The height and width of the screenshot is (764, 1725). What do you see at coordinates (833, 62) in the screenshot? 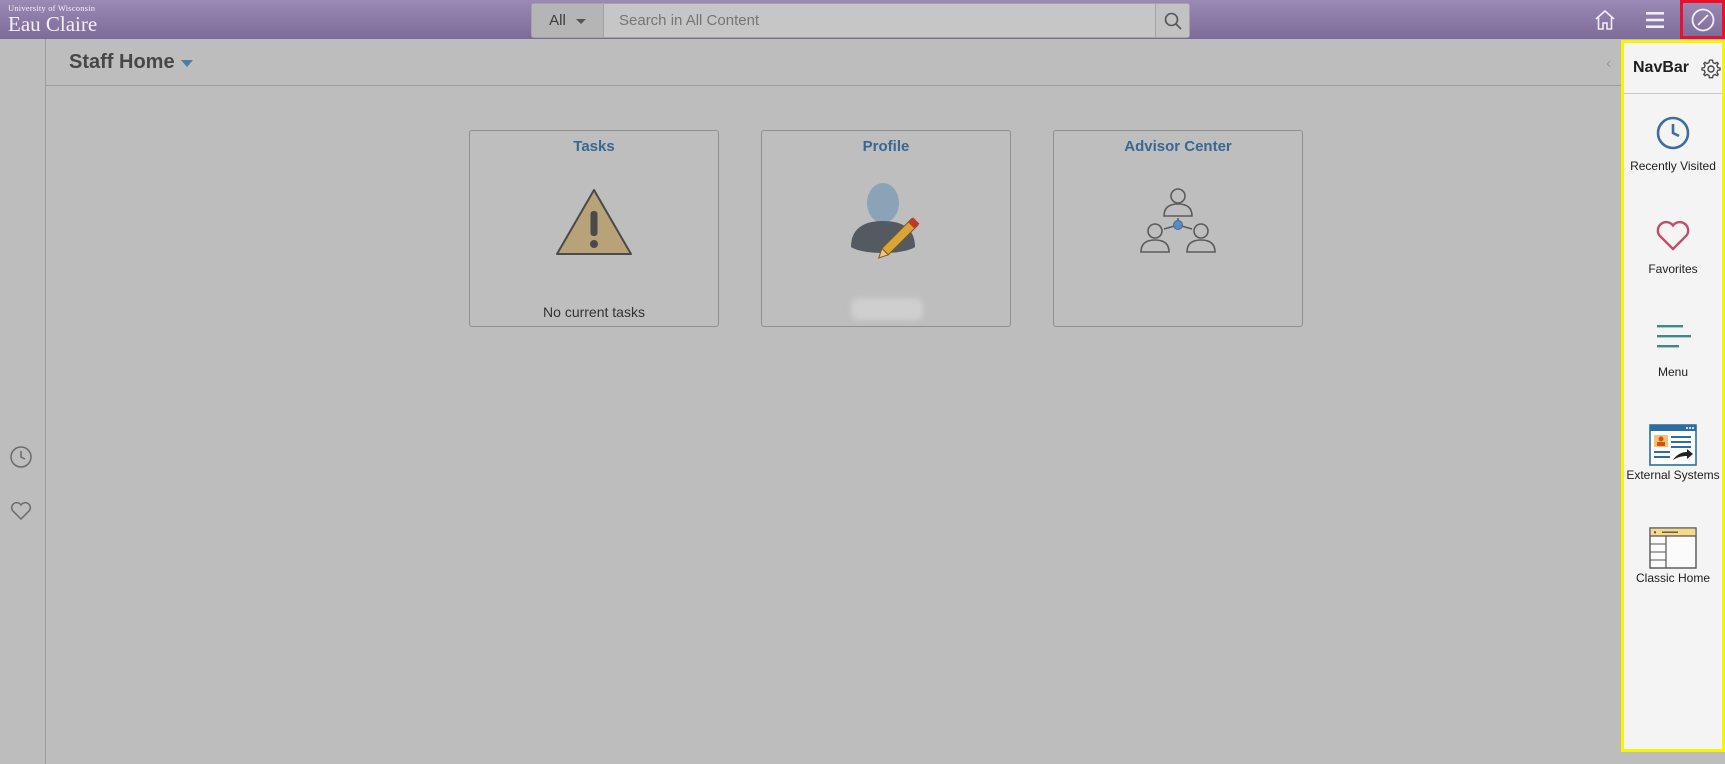
I see `page-title-bar: Staff Home ‹` at bounding box center [833, 62].